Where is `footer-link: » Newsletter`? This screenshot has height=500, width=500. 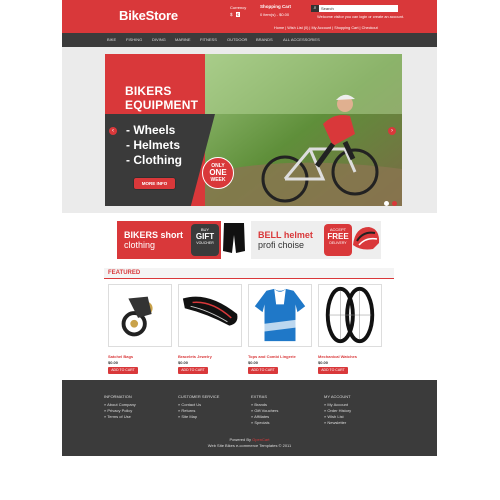 footer-link: » Newsletter is located at coordinates (337, 423).